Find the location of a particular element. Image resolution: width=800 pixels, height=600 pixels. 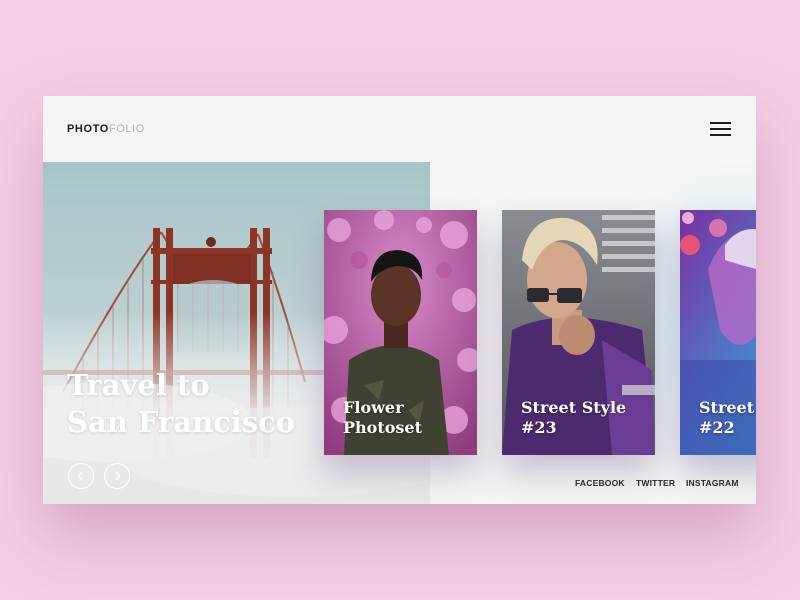

card-title: Street Style #23 is located at coordinates (573, 418).